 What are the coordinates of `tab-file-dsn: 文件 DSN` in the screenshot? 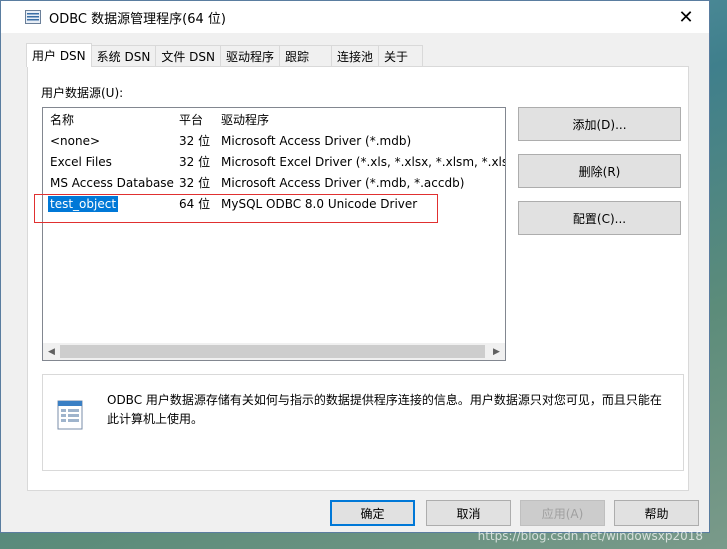 It's located at (188, 55).